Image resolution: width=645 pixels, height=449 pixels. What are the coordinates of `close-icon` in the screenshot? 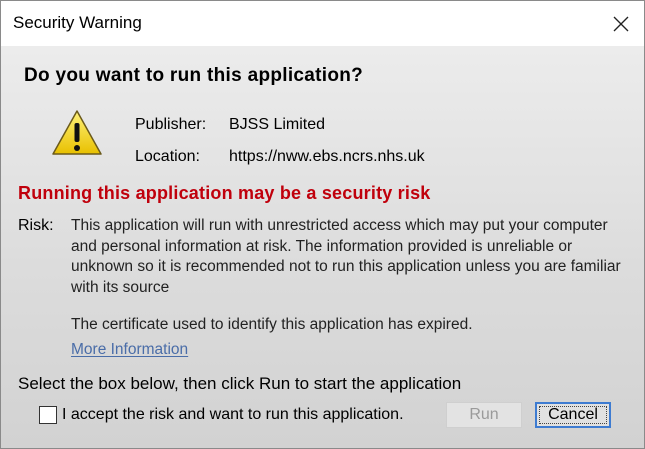 It's located at (621, 24).